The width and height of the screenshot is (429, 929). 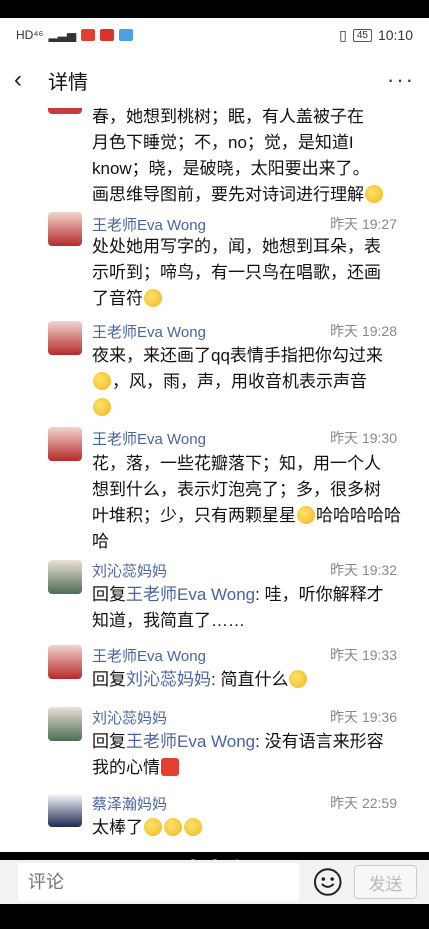 I want to click on comment-text: 夜来，来还画了qq表情手指把你勾过来 ，风，雨，声，用收音机表示声音, so click(x=252, y=382).